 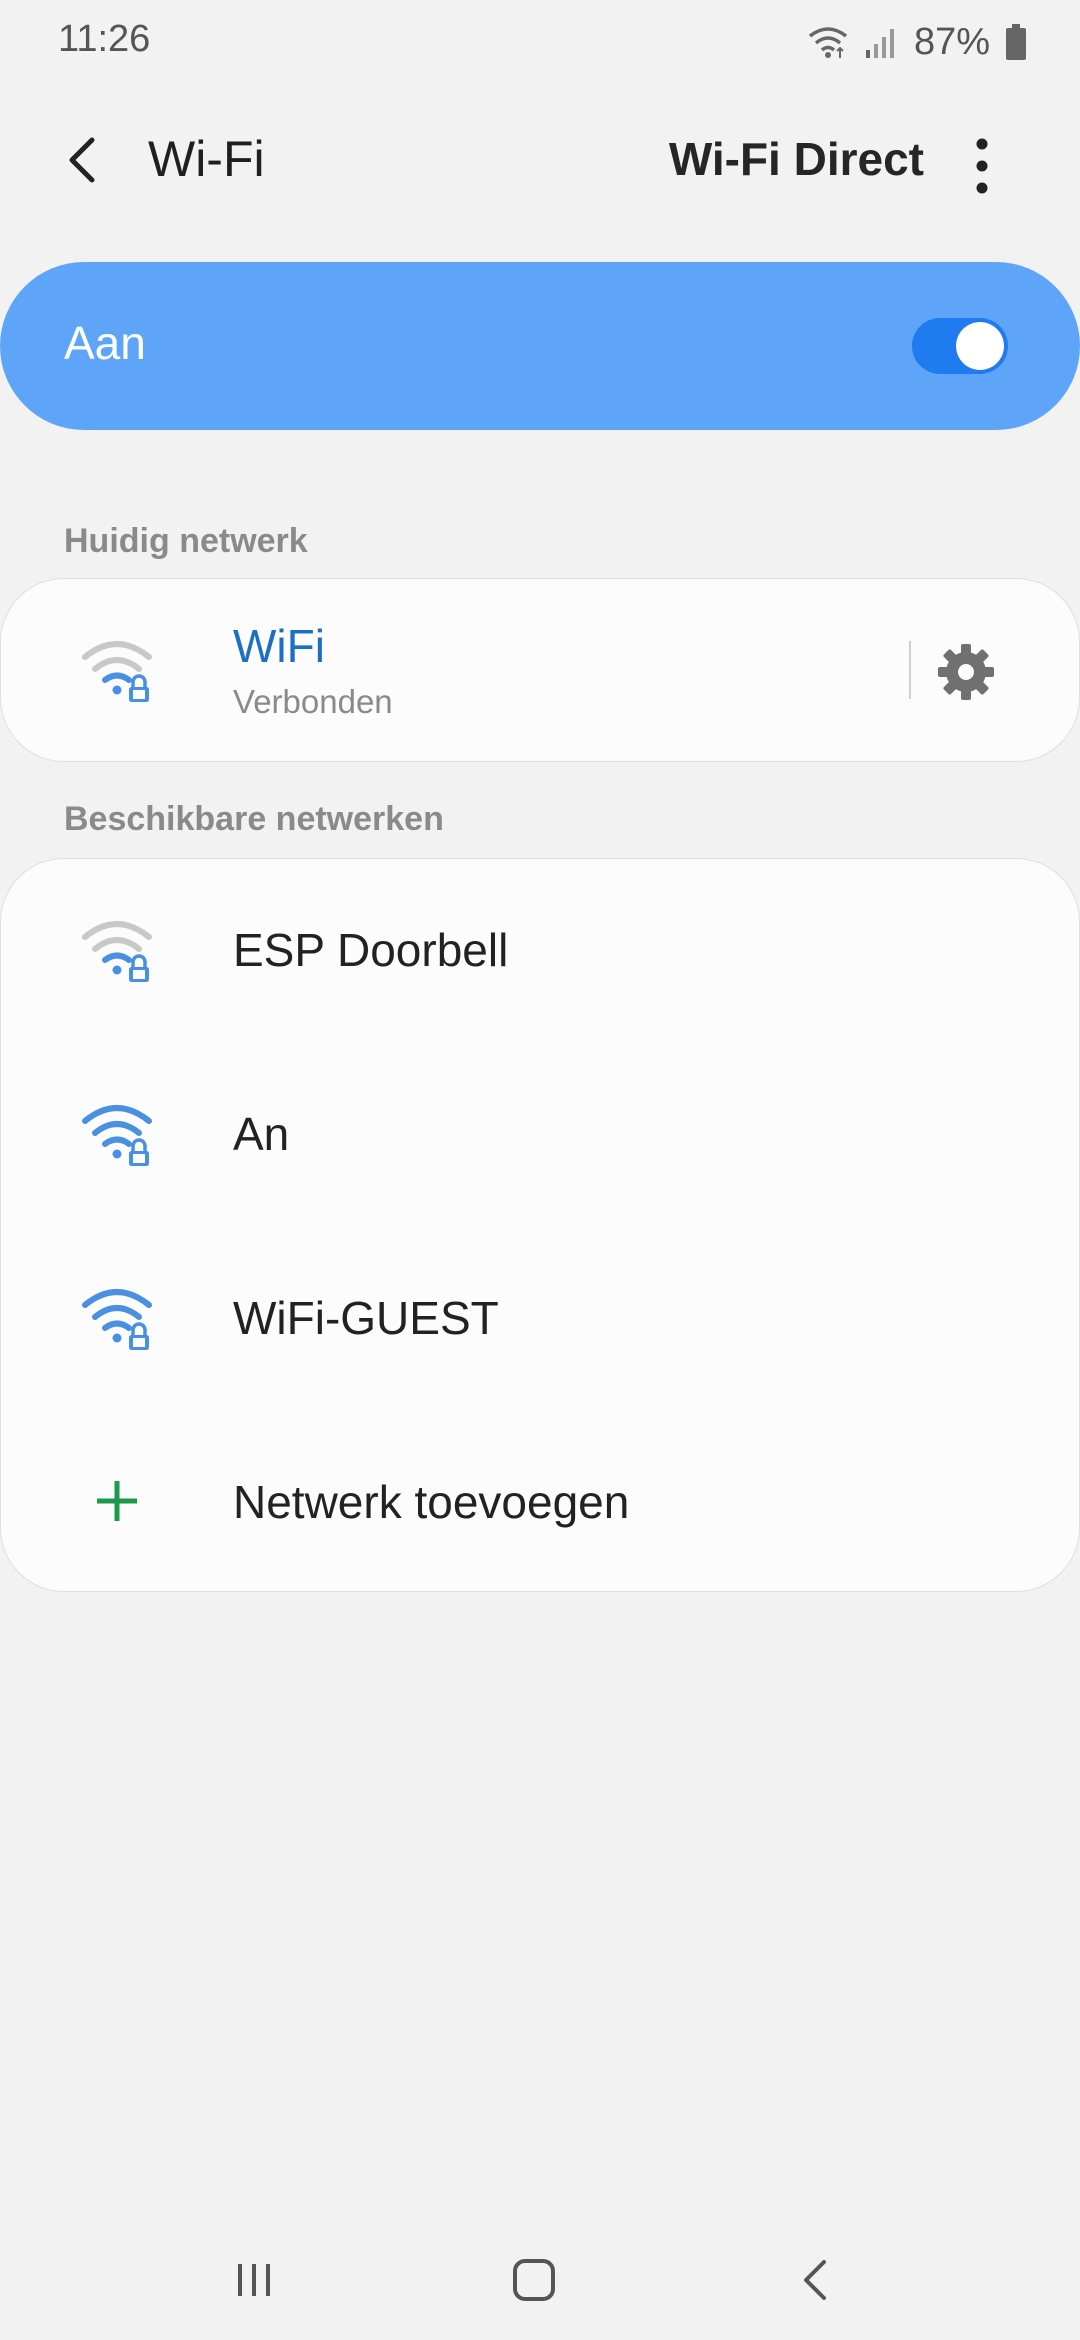 I want to click on vertical-divider, so click(x=910, y=670).